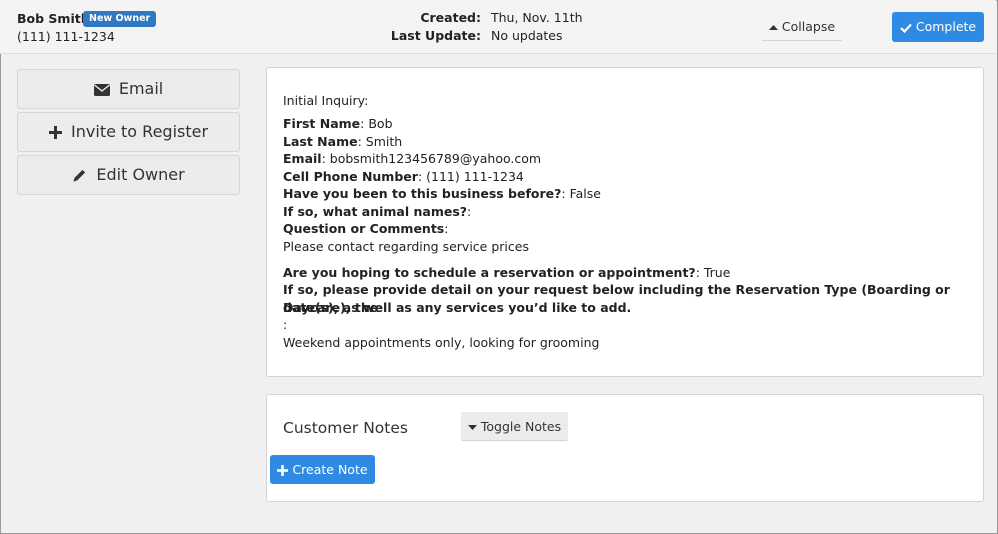 The image size is (998, 534). I want to click on email-label-field: Email, so click(302, 158).